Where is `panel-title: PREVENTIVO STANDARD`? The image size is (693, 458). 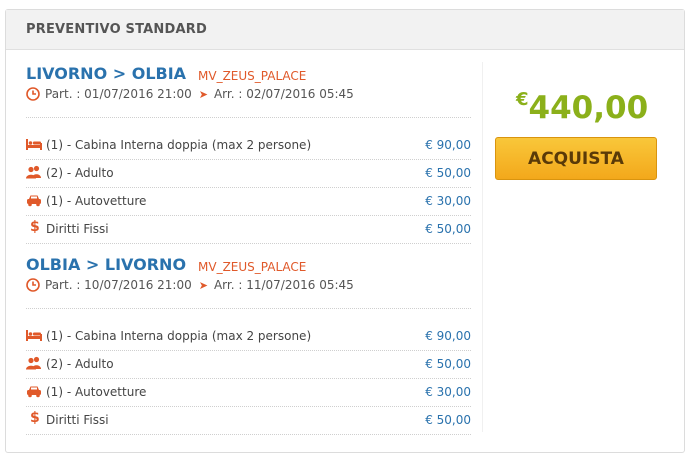
panel-title: PREVENTIVO STANDARD is located at coordinates (116, 29).